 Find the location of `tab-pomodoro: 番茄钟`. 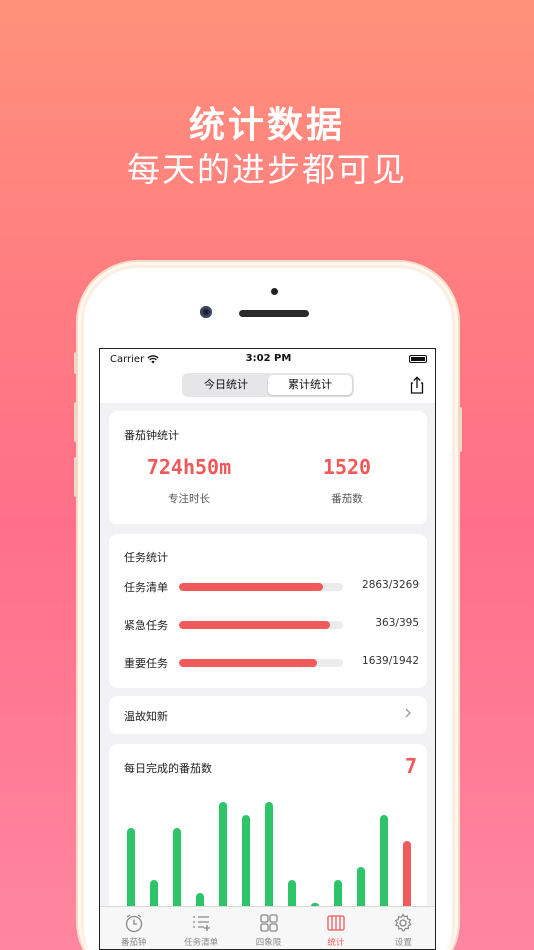

tab-pomodoro: 番茄钟 is located at coordinates (133, 928).